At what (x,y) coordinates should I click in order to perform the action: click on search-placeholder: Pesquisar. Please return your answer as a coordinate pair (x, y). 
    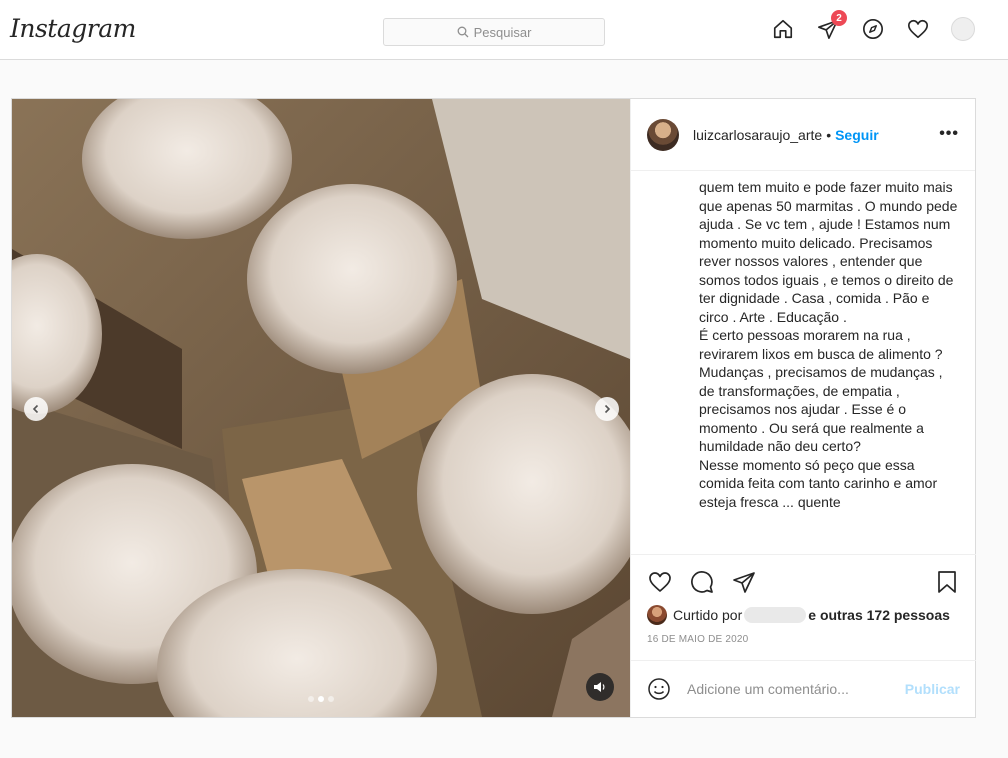
    Looking at the image, I should click on (502, 32).